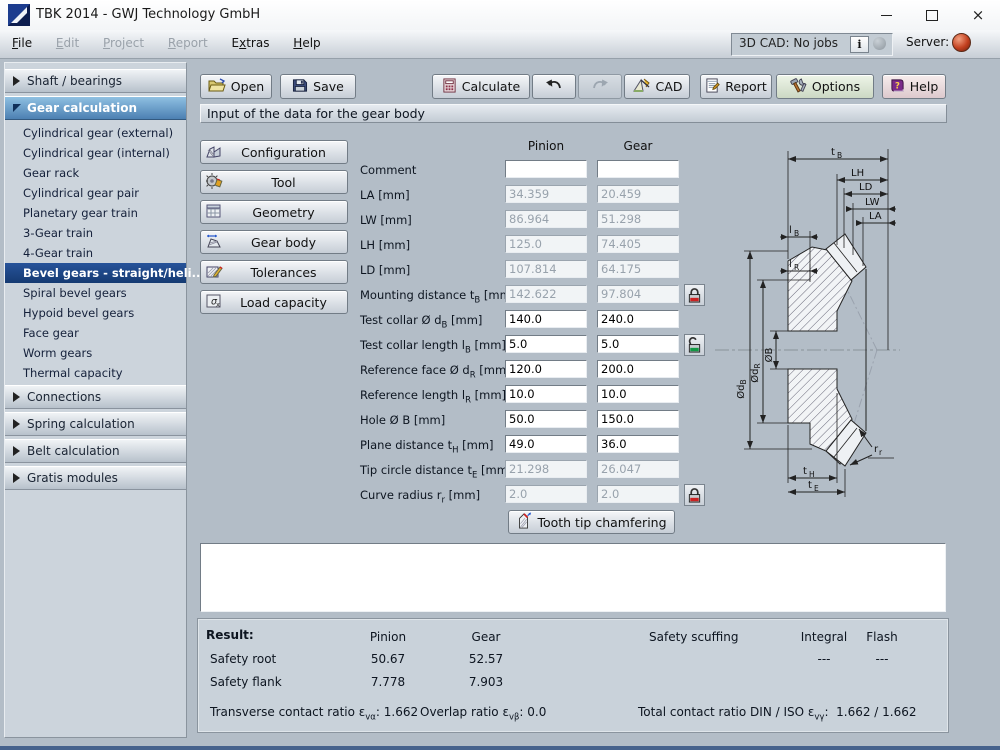 Image resolution: width=1000 pixels, height=750 pixels. Describe the element at coordinates (882, 637) in the screenshot. I see `result-col-flash: Flash` at that location.